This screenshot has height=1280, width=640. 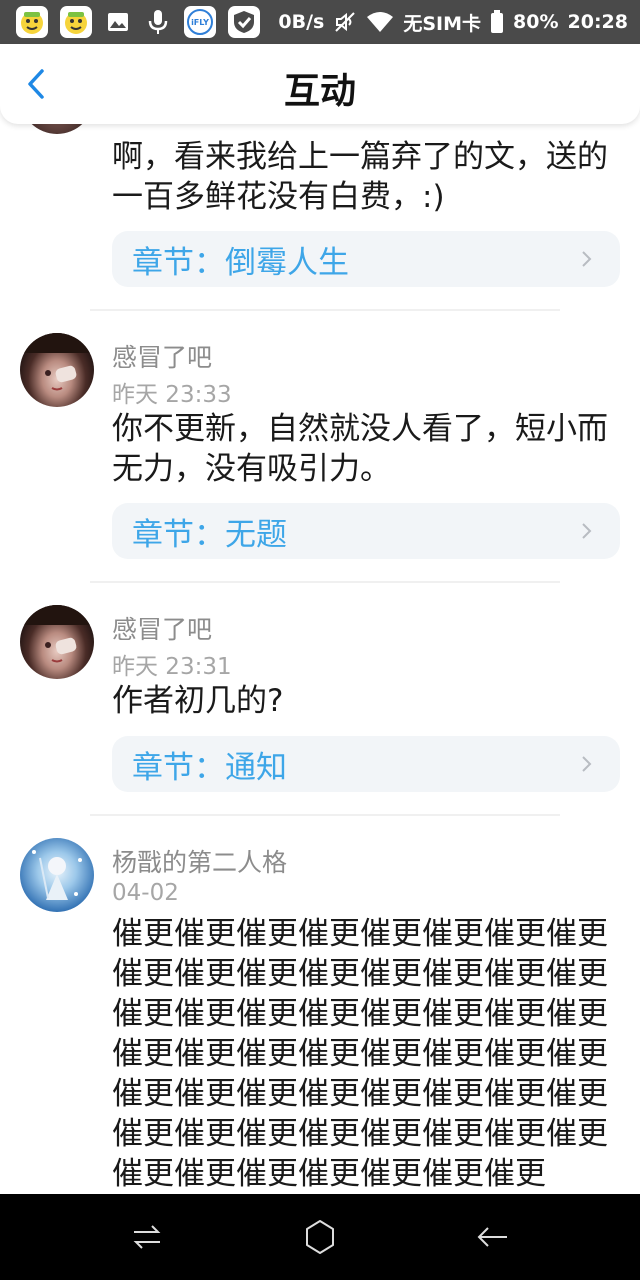 What do you see at coordinates (360, 449) in the screenshot?
I see `comment-message: 你不更新，自然就没人看了，短小而无力，没有吸引力。` at bounding box center [360, 449].